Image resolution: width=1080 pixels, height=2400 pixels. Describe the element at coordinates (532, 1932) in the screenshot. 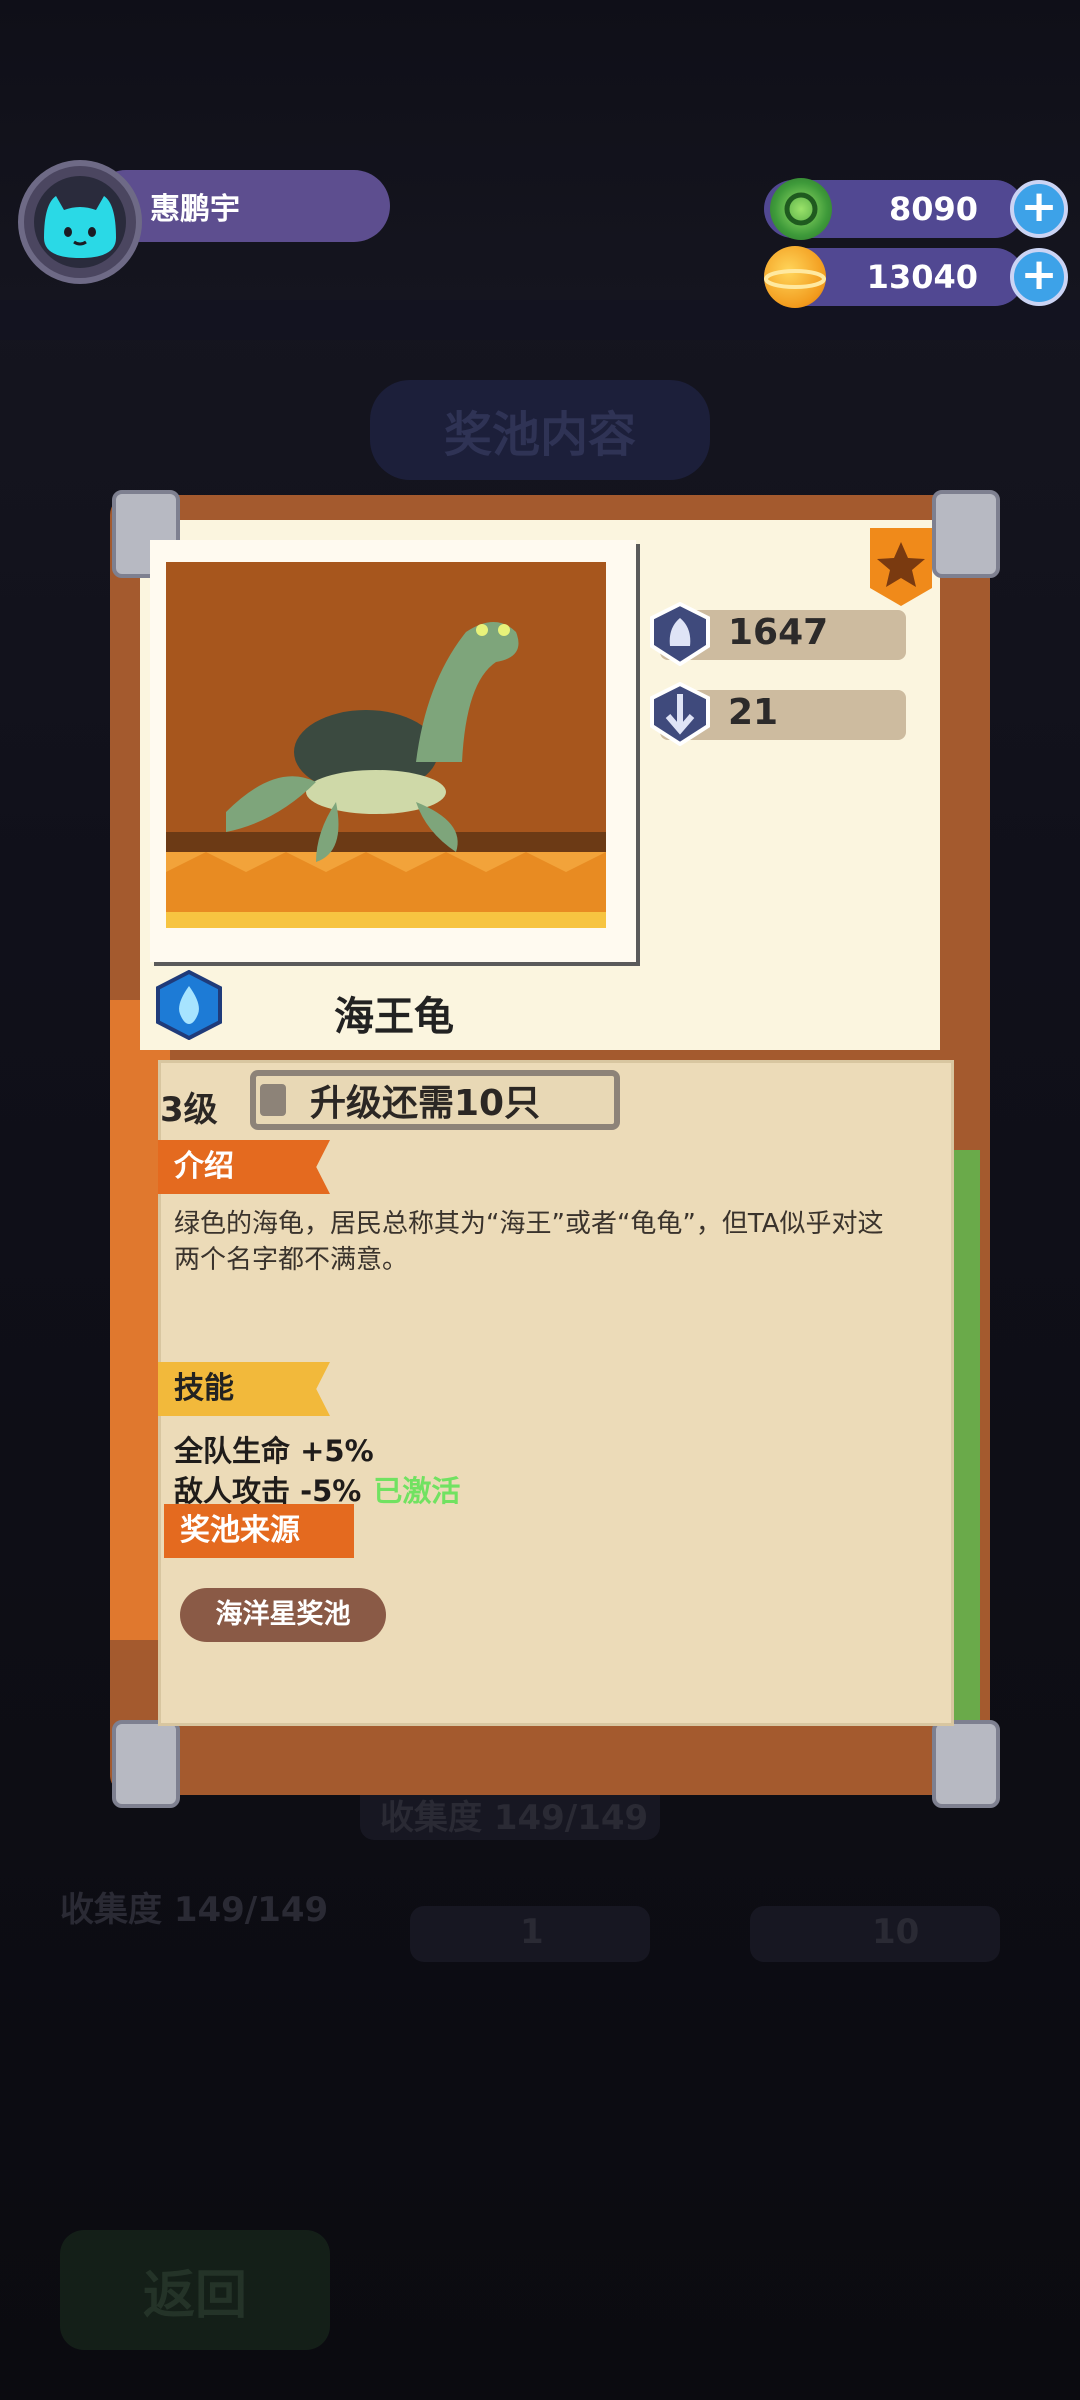

I see `background-count-1: 1` at that location.